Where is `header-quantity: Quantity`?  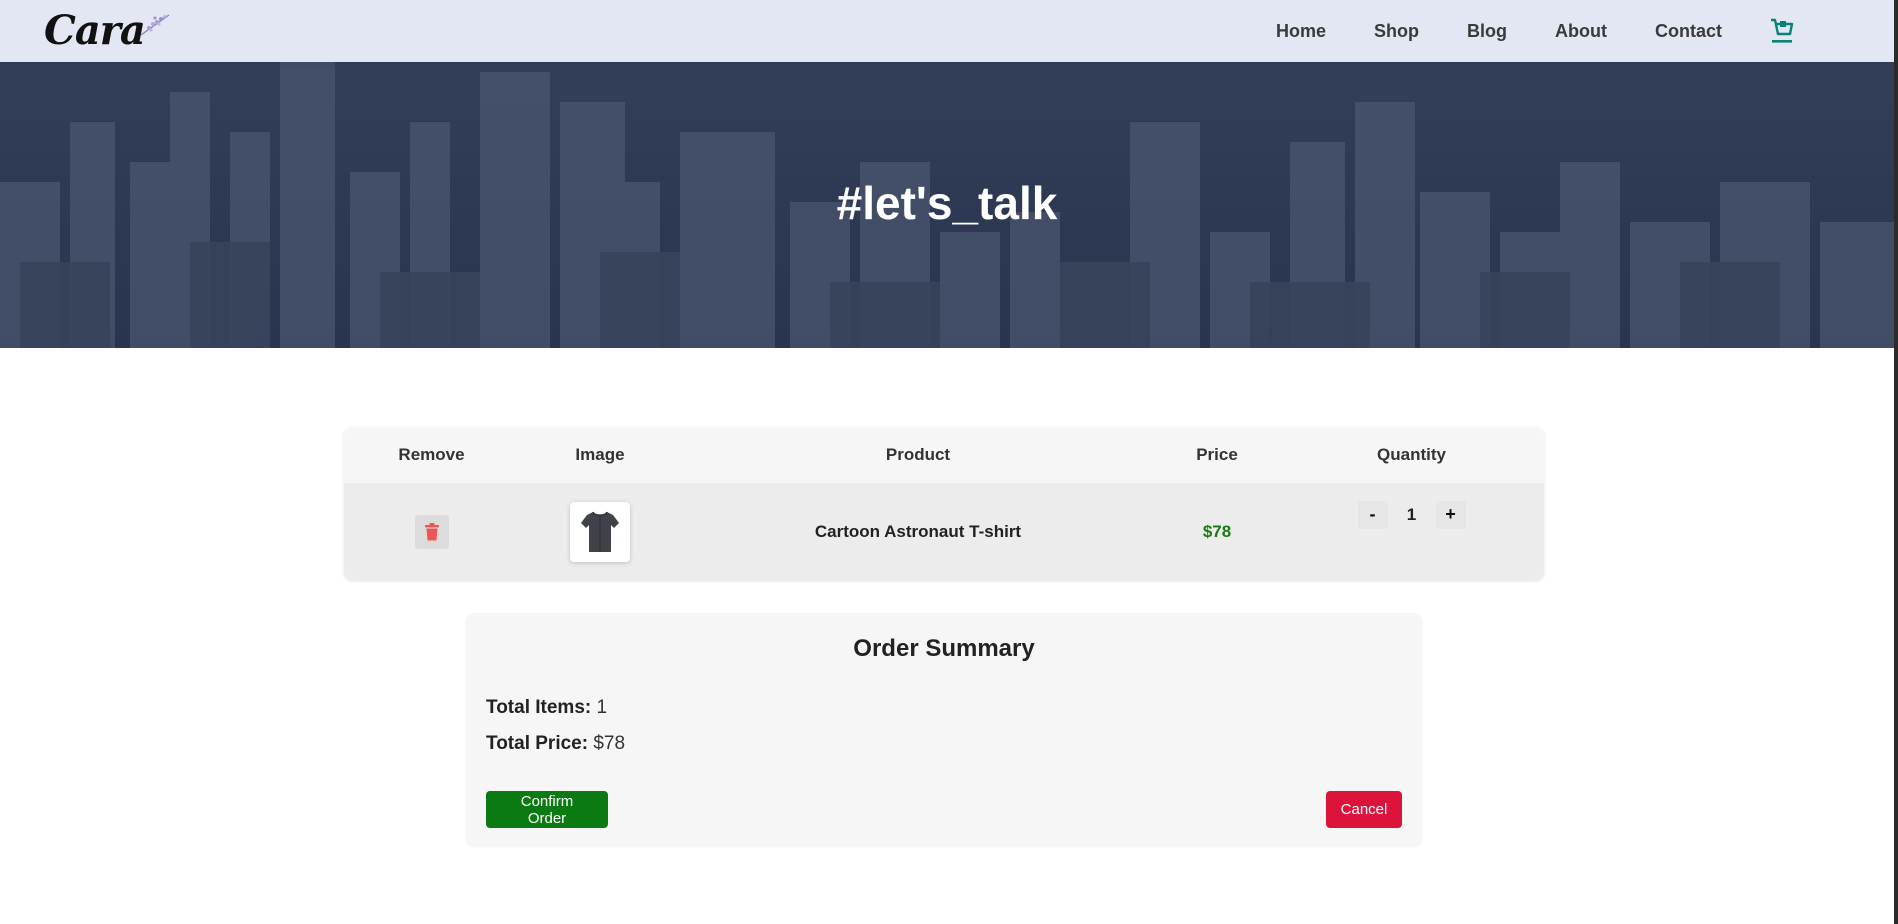 header-quantity: Quantity is located at coordinates (1411, 454).